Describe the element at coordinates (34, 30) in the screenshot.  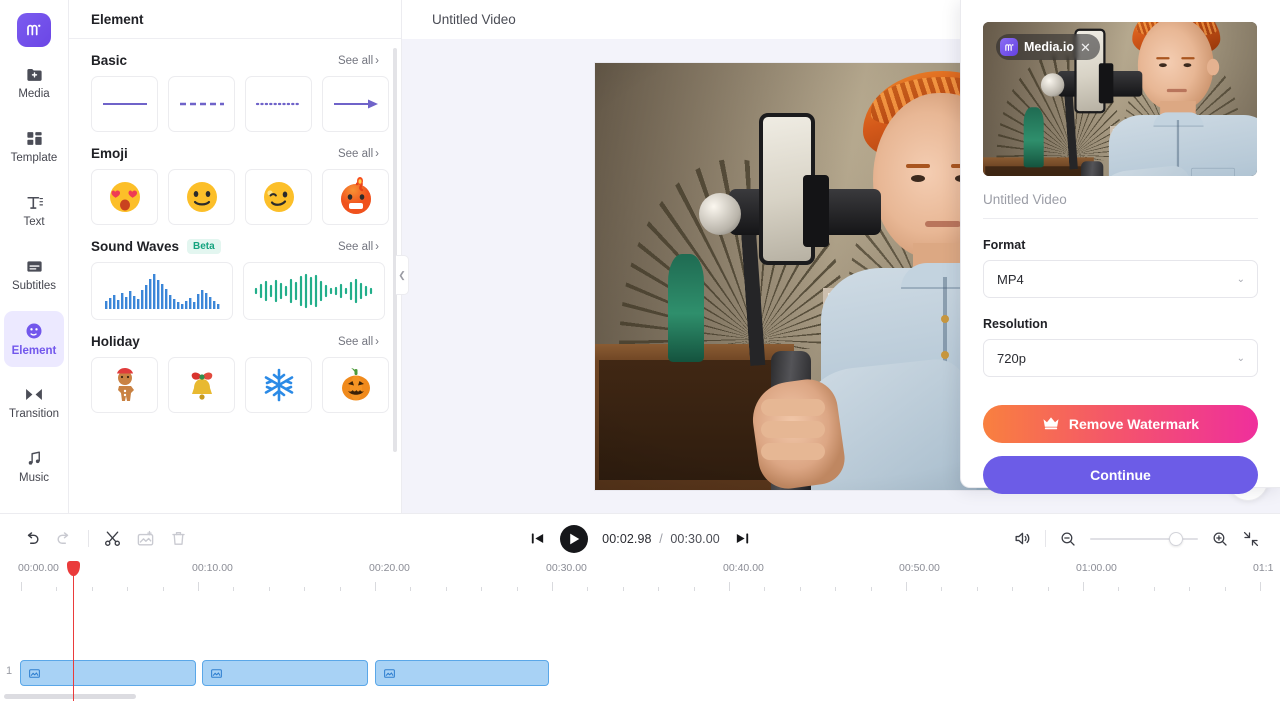
I see `app-logo-icon` at that location.